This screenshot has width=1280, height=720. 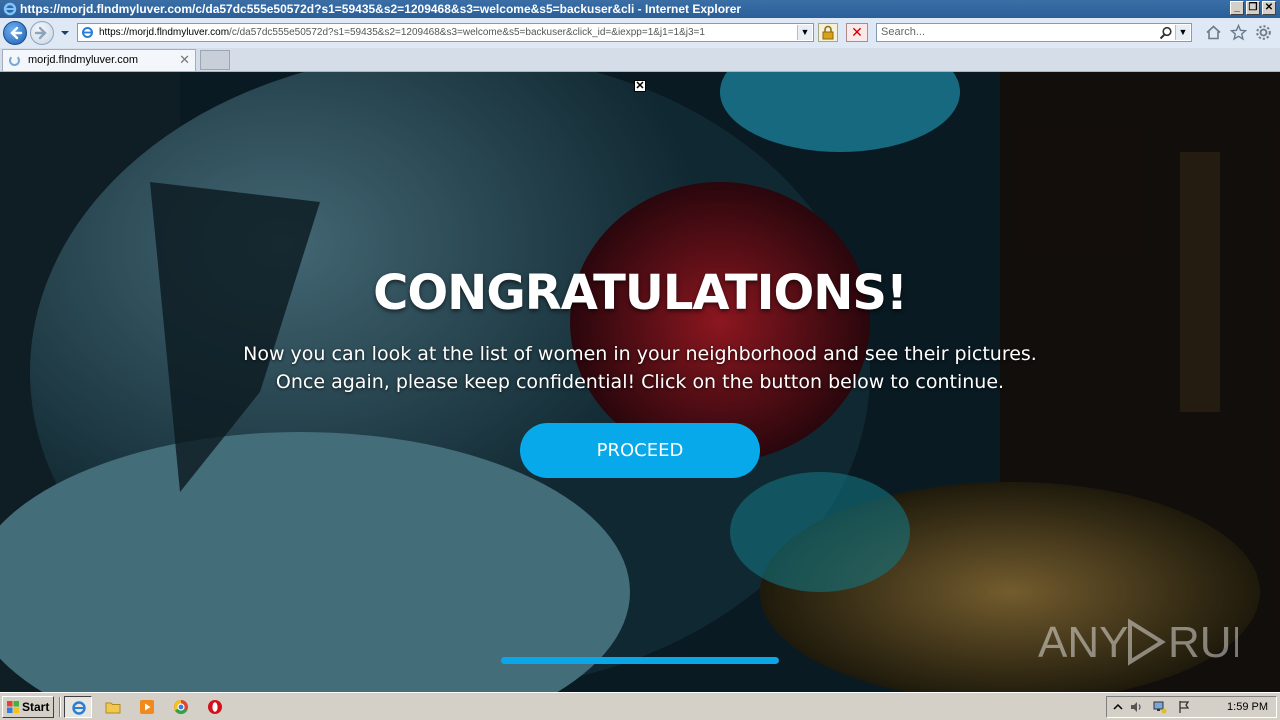 I want to click on minimize-button: _, so click(x=1237, y=8).